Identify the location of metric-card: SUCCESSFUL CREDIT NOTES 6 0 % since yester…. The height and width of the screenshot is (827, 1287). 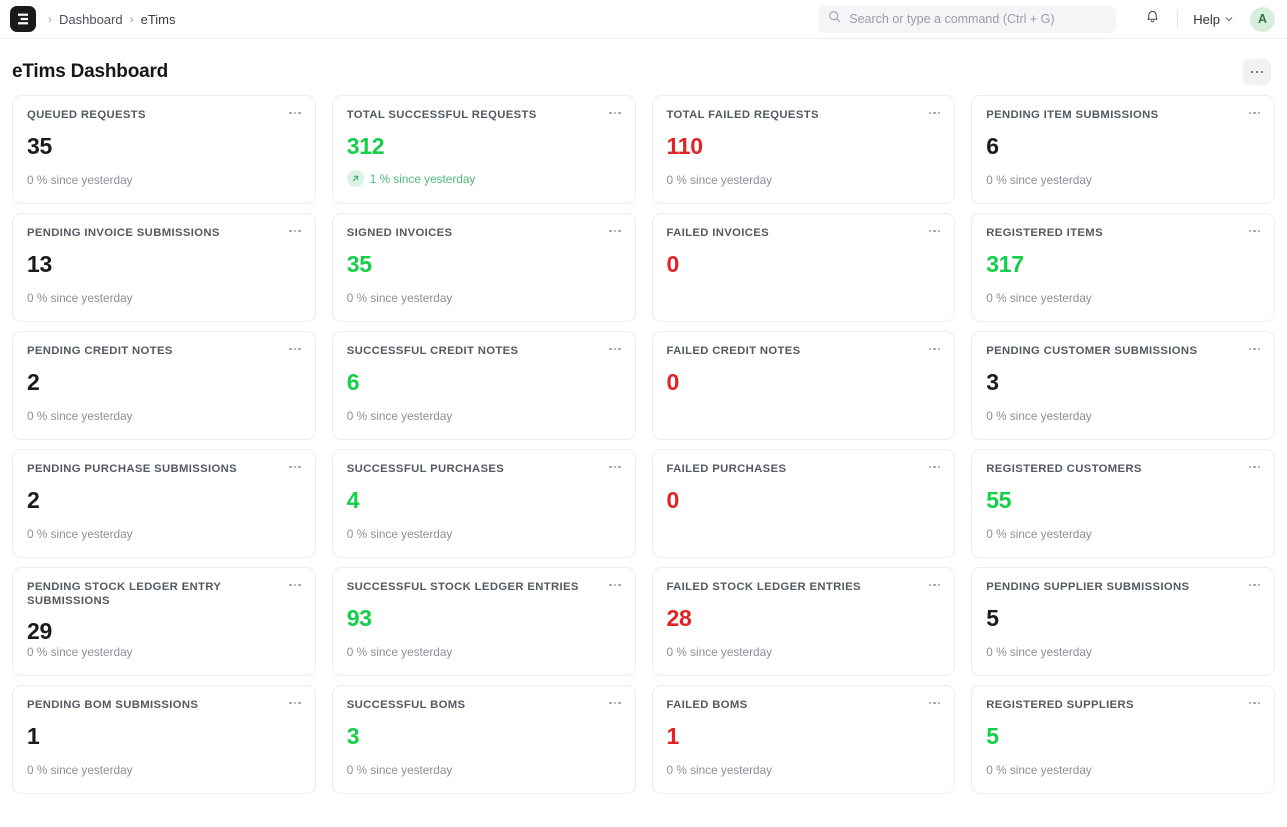
(483, 385).